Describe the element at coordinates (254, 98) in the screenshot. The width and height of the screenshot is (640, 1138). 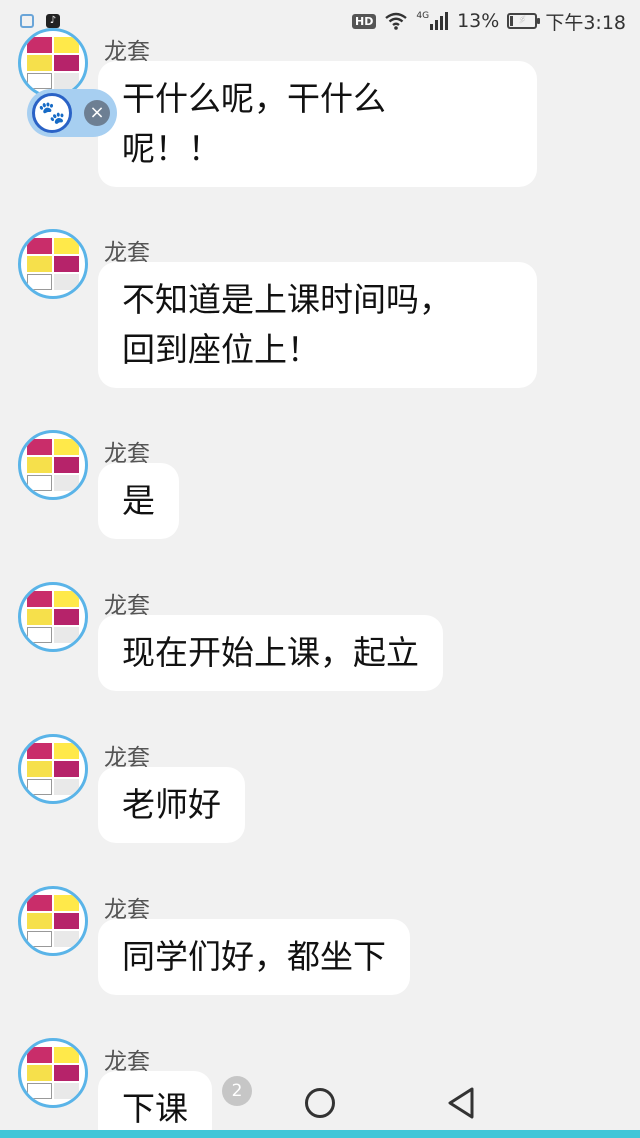
I see `message-line: 干什么呢，干什么` at that location.